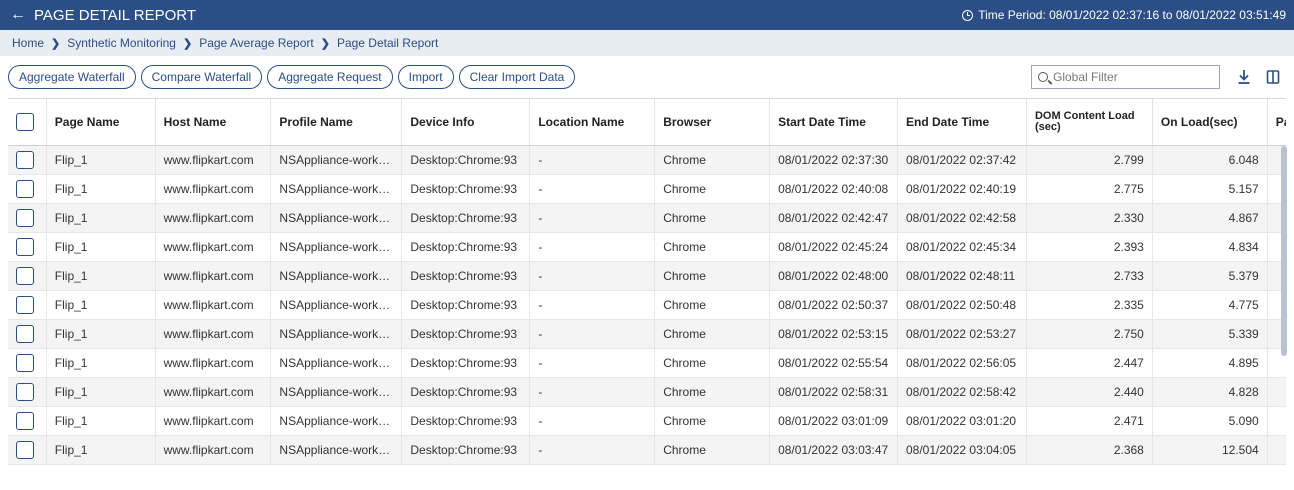 This screenshot has width=1294, height=490. What do you see at coordinates (213, 450) in the screenshot?
I see `table-cell: www.flipkart.com` at bounding box center [213, 450].